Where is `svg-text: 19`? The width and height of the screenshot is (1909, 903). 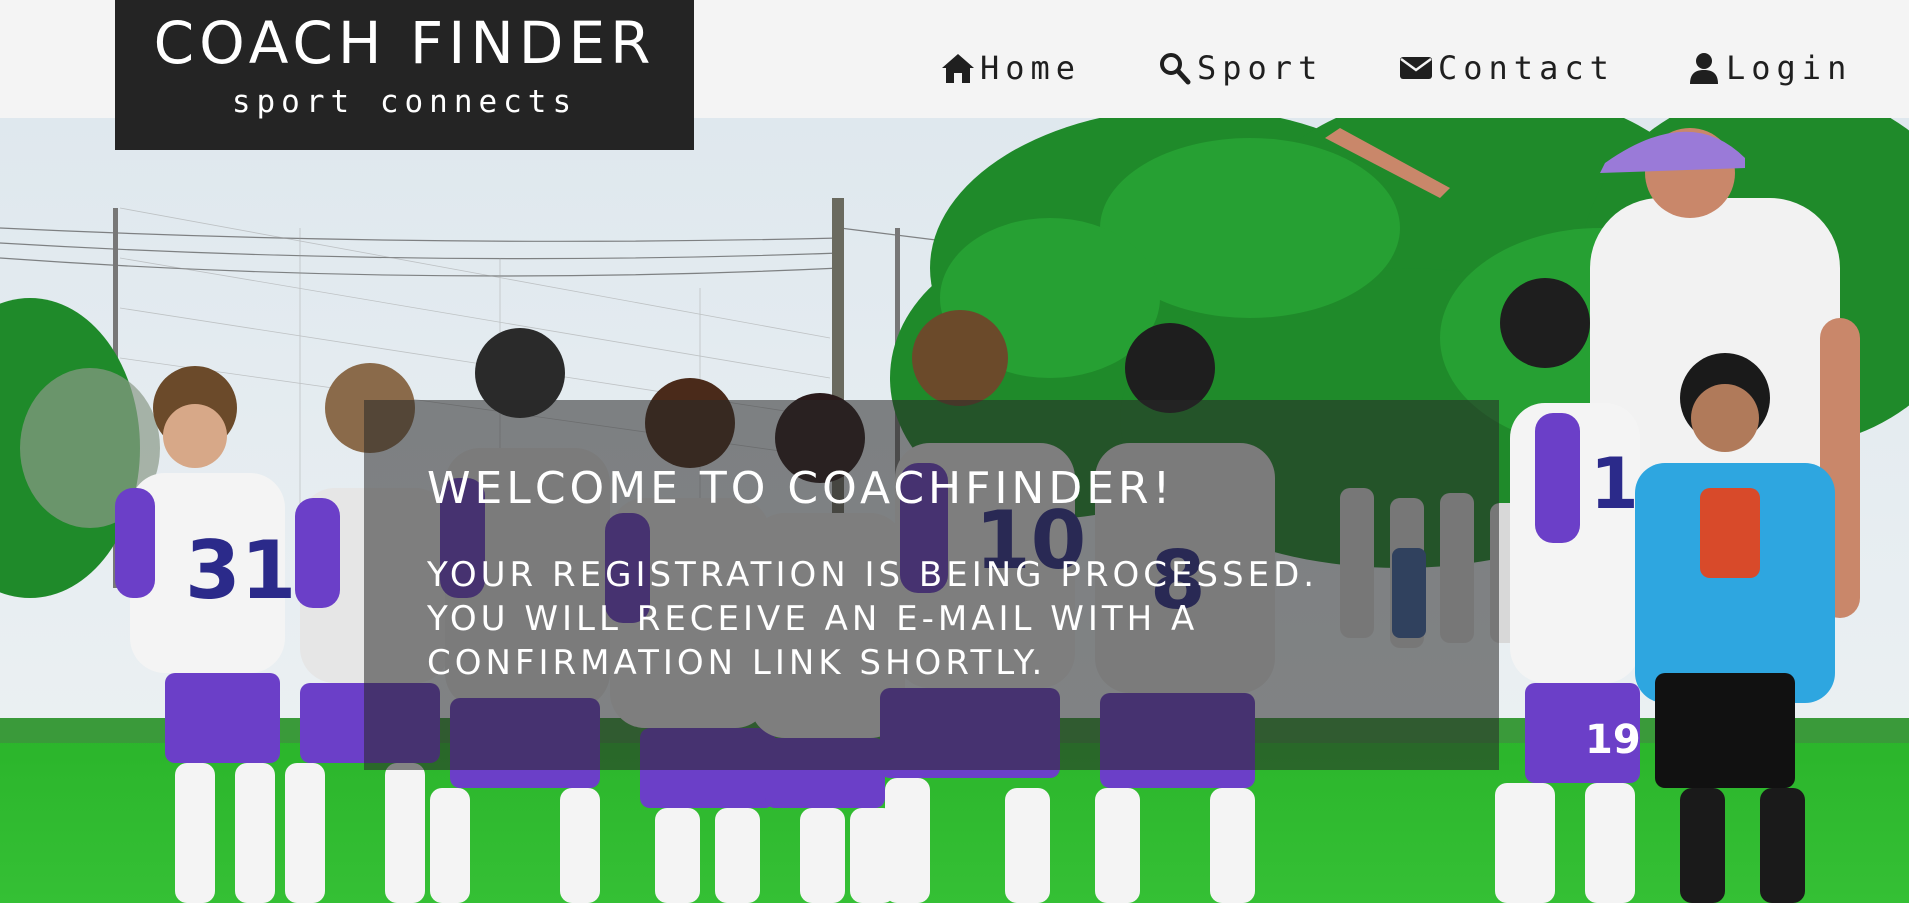 svg-text: 19 is located at coordinates (1613, 740).